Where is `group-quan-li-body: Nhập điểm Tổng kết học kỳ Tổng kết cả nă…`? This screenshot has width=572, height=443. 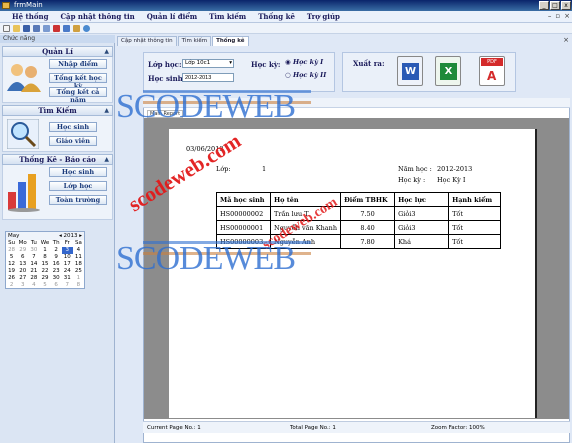
group-quan-li-body: Nhập điểm Tổng kết học kỳ Tổng kết cả nă… is located at coordinates (57, 80).